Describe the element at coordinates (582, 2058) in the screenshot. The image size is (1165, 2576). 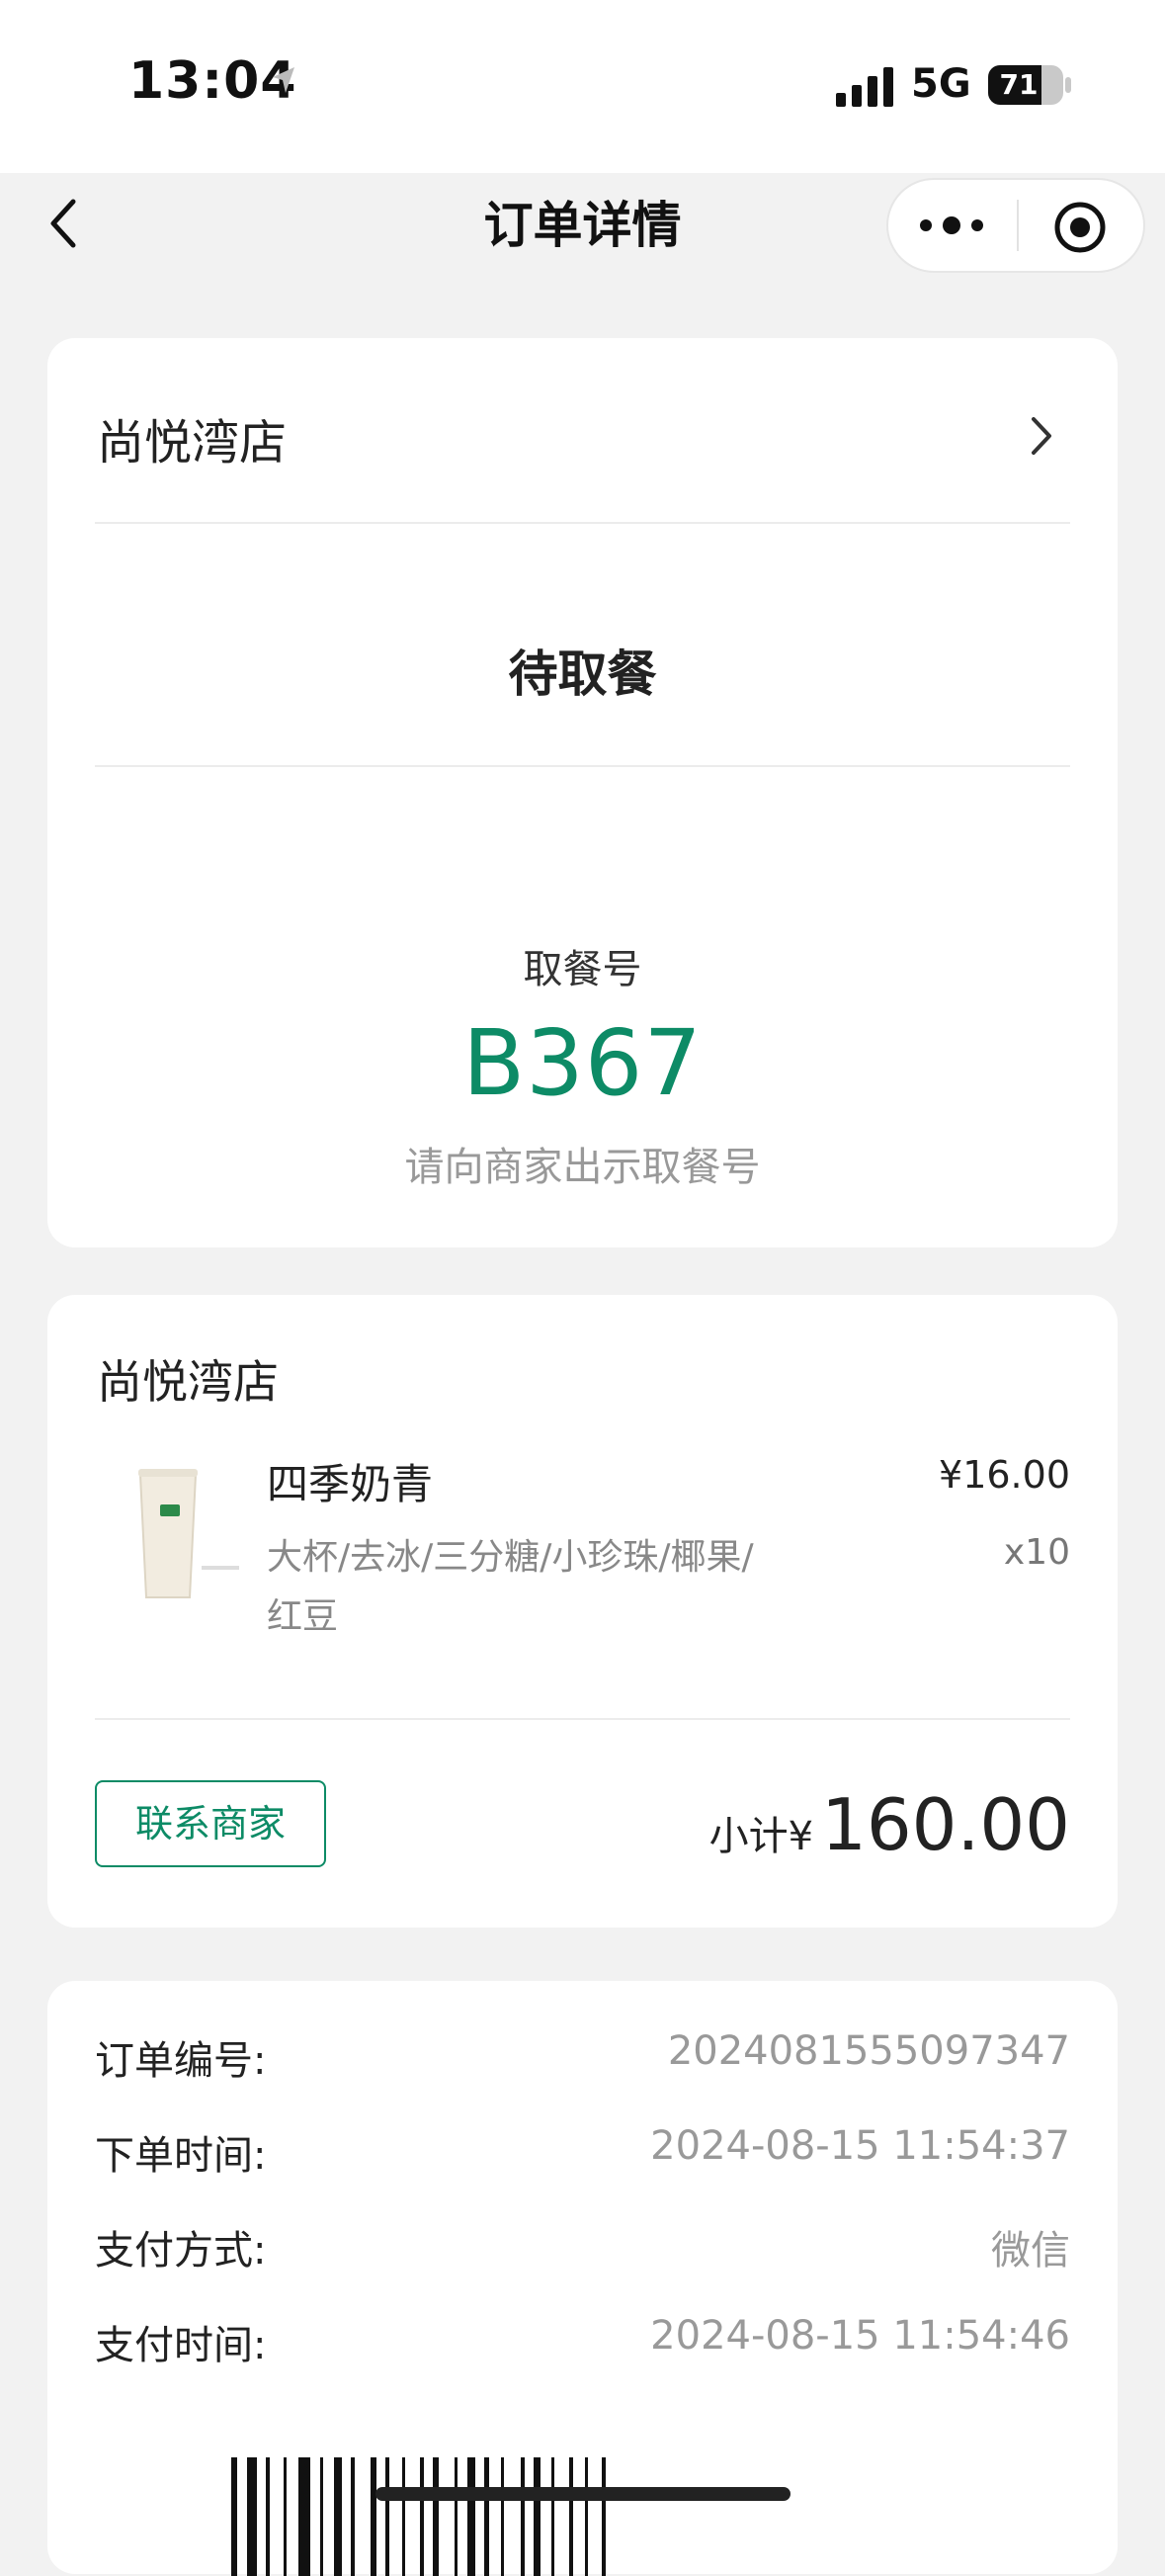
I see `info-row-order-number: 订单编号: 2024081555097347` at that location.